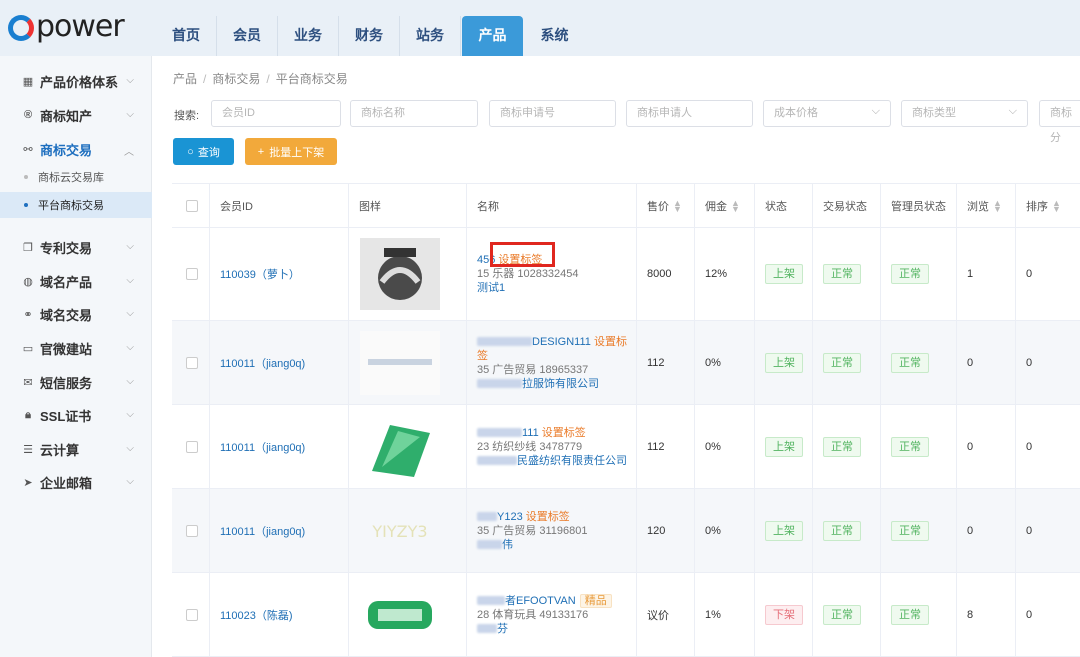 The width and height of the screenshot is (1080, 657). Describe the element at coordinates (76, 247) in the screenshot. I see `sidebar-item-patent-trade: ❐ 专利交易 ⌵` at that location.